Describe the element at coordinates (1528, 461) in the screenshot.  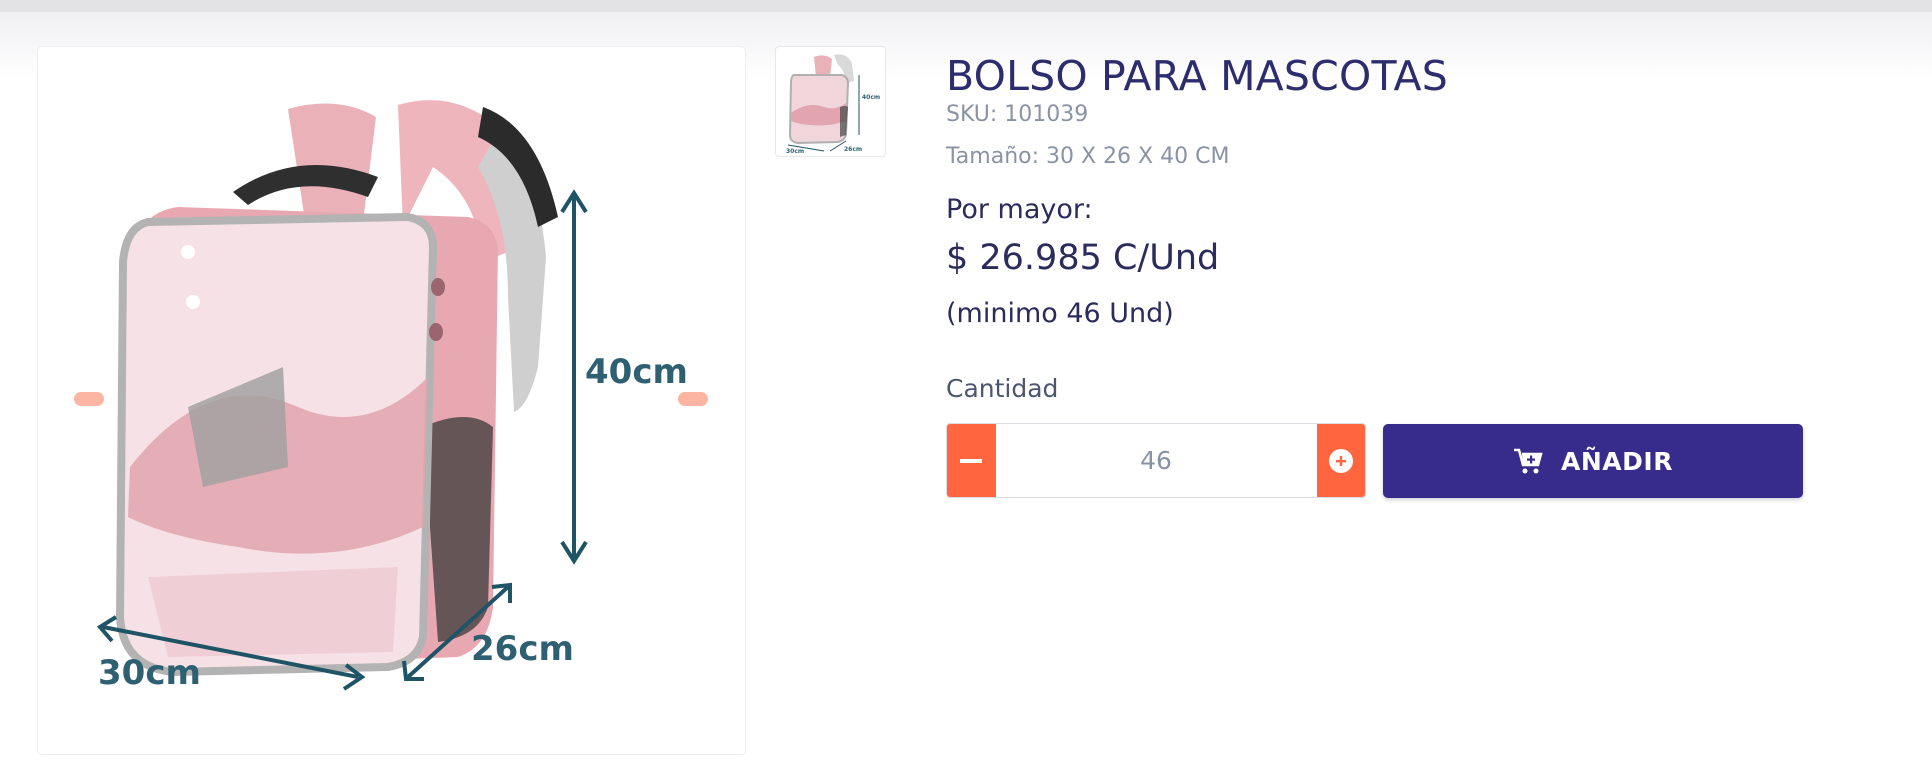
I see `cart-plus-icon` at that location.